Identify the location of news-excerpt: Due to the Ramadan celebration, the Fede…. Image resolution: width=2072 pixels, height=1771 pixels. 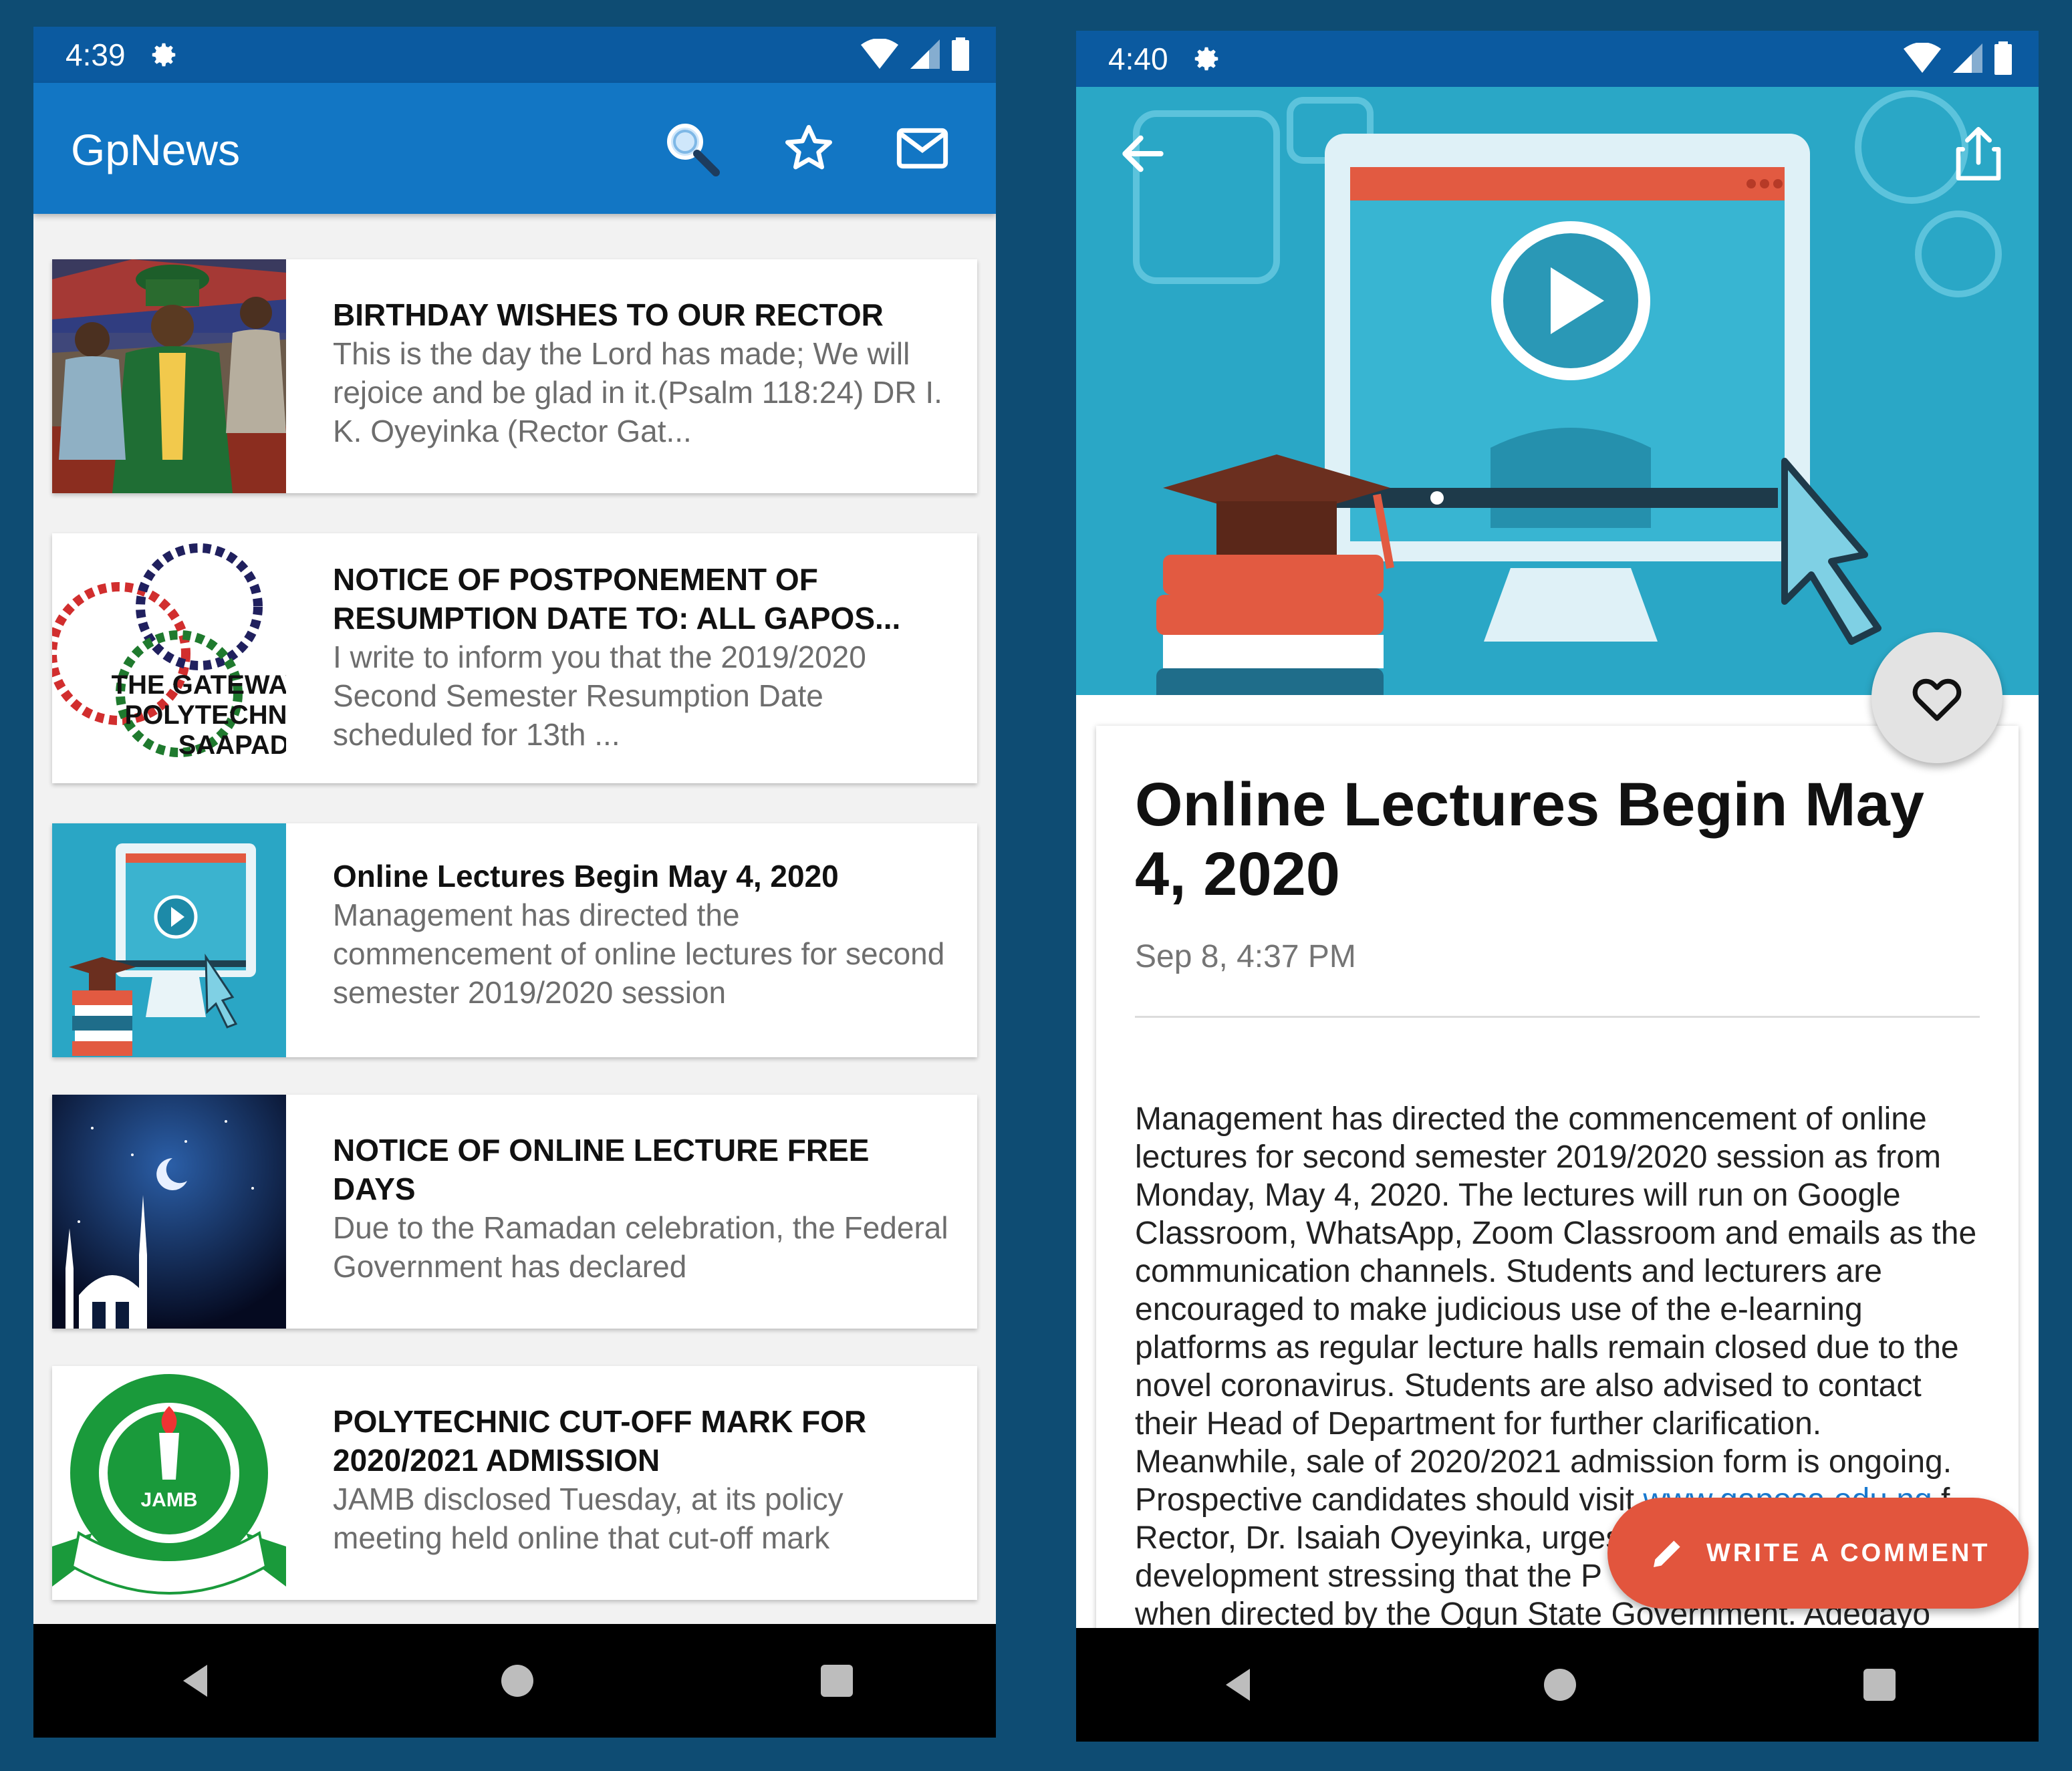
(640, 1247).